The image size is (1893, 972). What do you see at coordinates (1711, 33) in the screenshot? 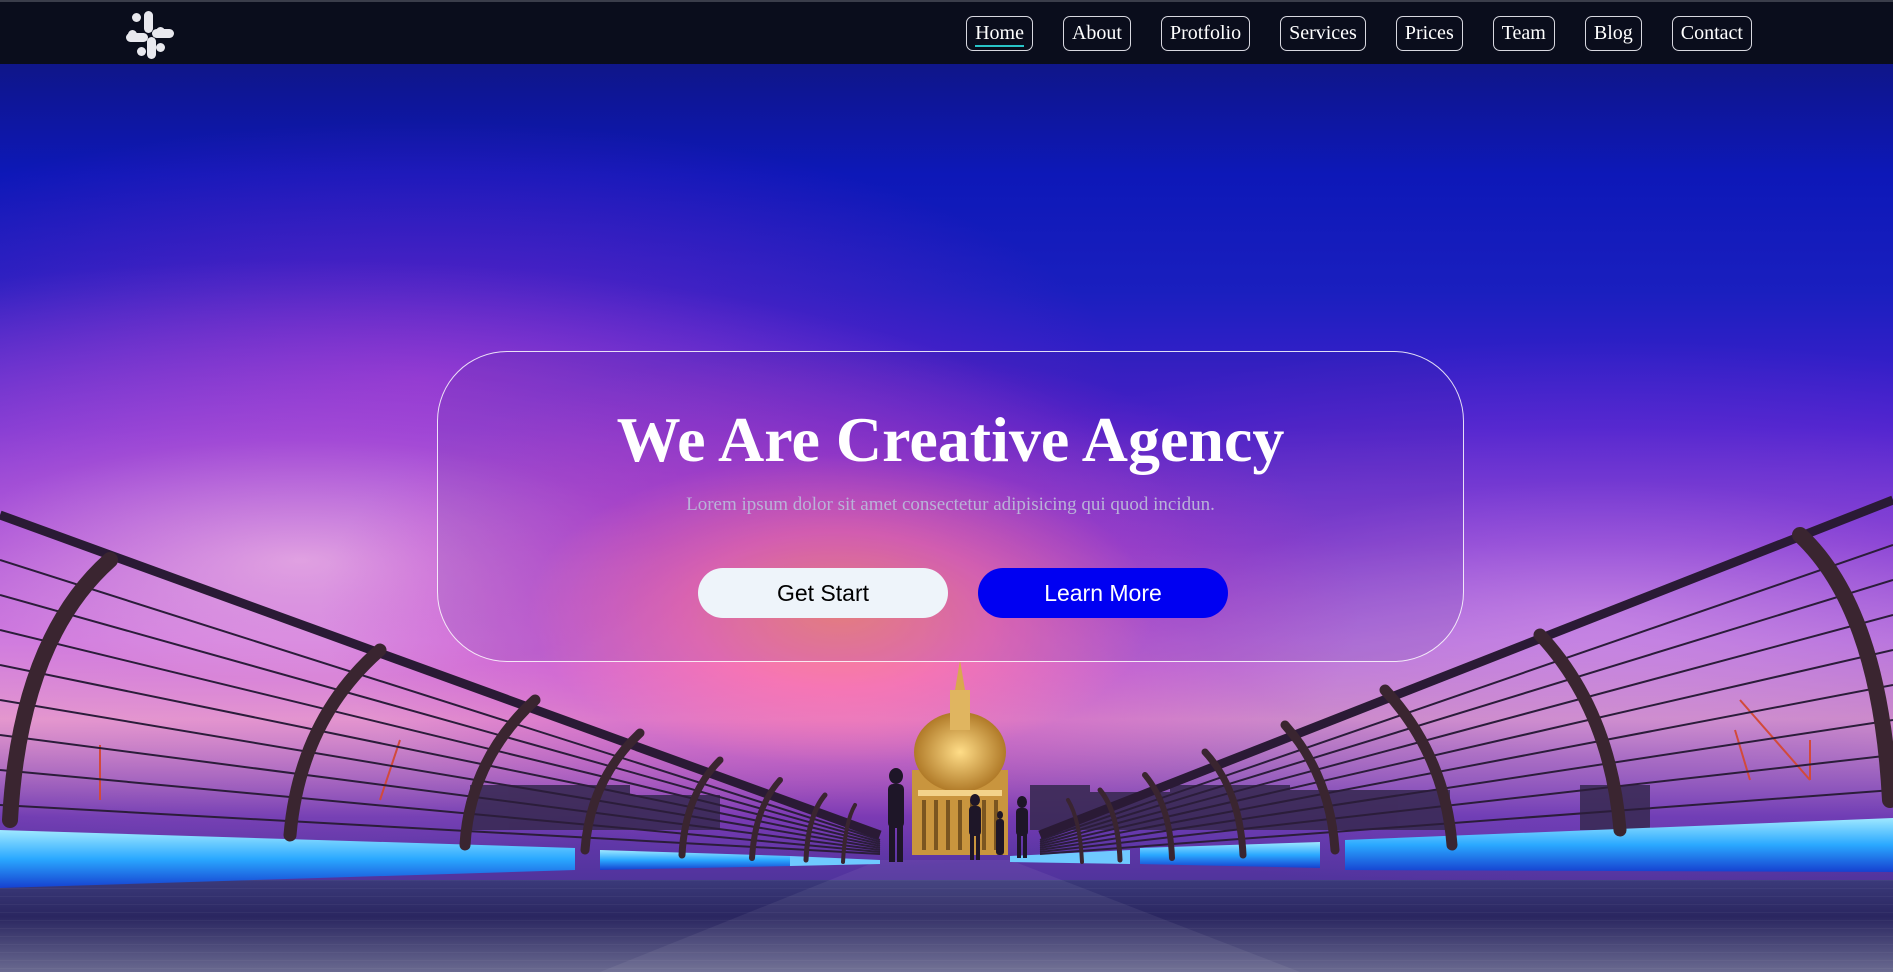
I see `nav-link-contact: Contact` at bounding box center [1711, 33].